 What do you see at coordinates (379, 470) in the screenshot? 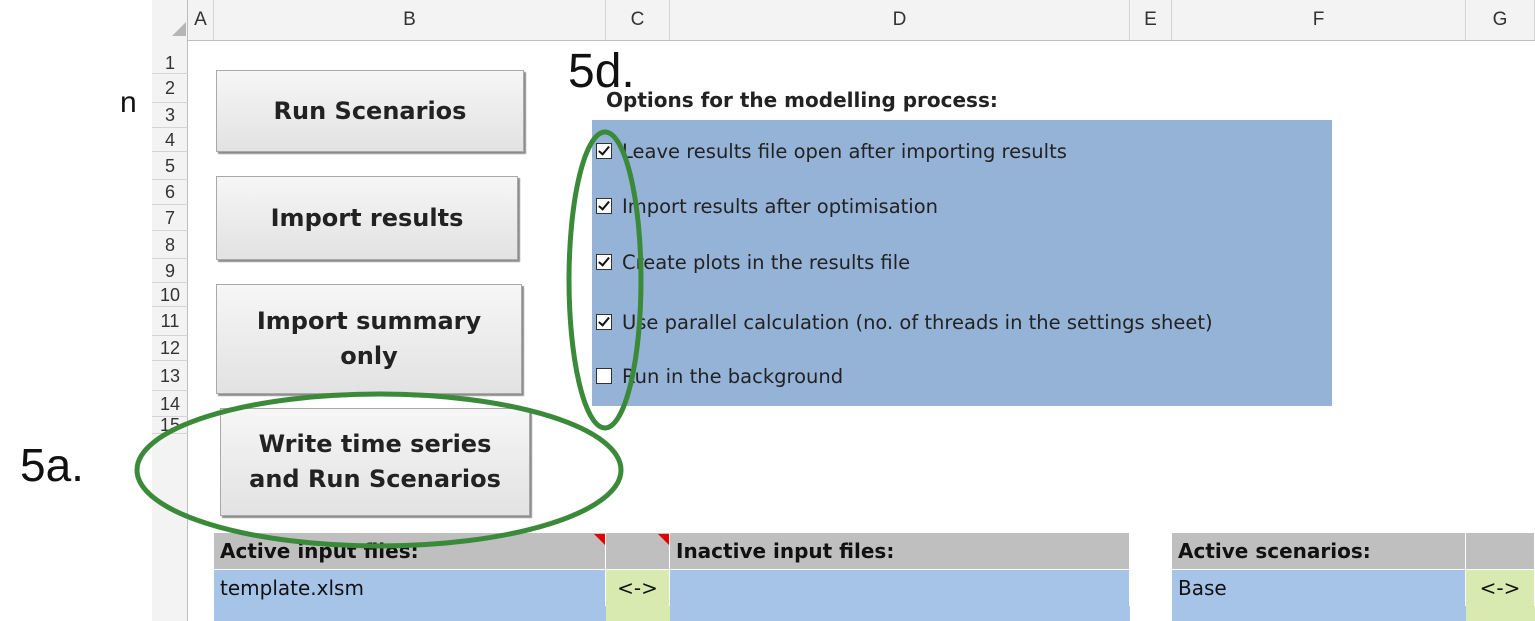
I see `annotation-ring-5a` at bounding box center [379, 470].